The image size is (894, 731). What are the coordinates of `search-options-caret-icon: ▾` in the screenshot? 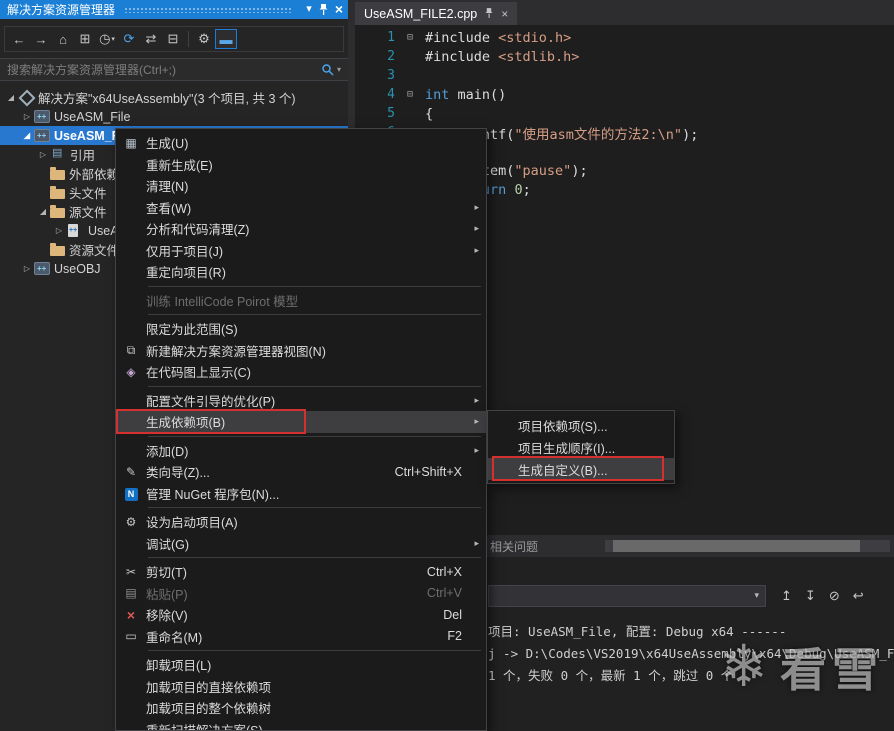 It's located at (339, 69).